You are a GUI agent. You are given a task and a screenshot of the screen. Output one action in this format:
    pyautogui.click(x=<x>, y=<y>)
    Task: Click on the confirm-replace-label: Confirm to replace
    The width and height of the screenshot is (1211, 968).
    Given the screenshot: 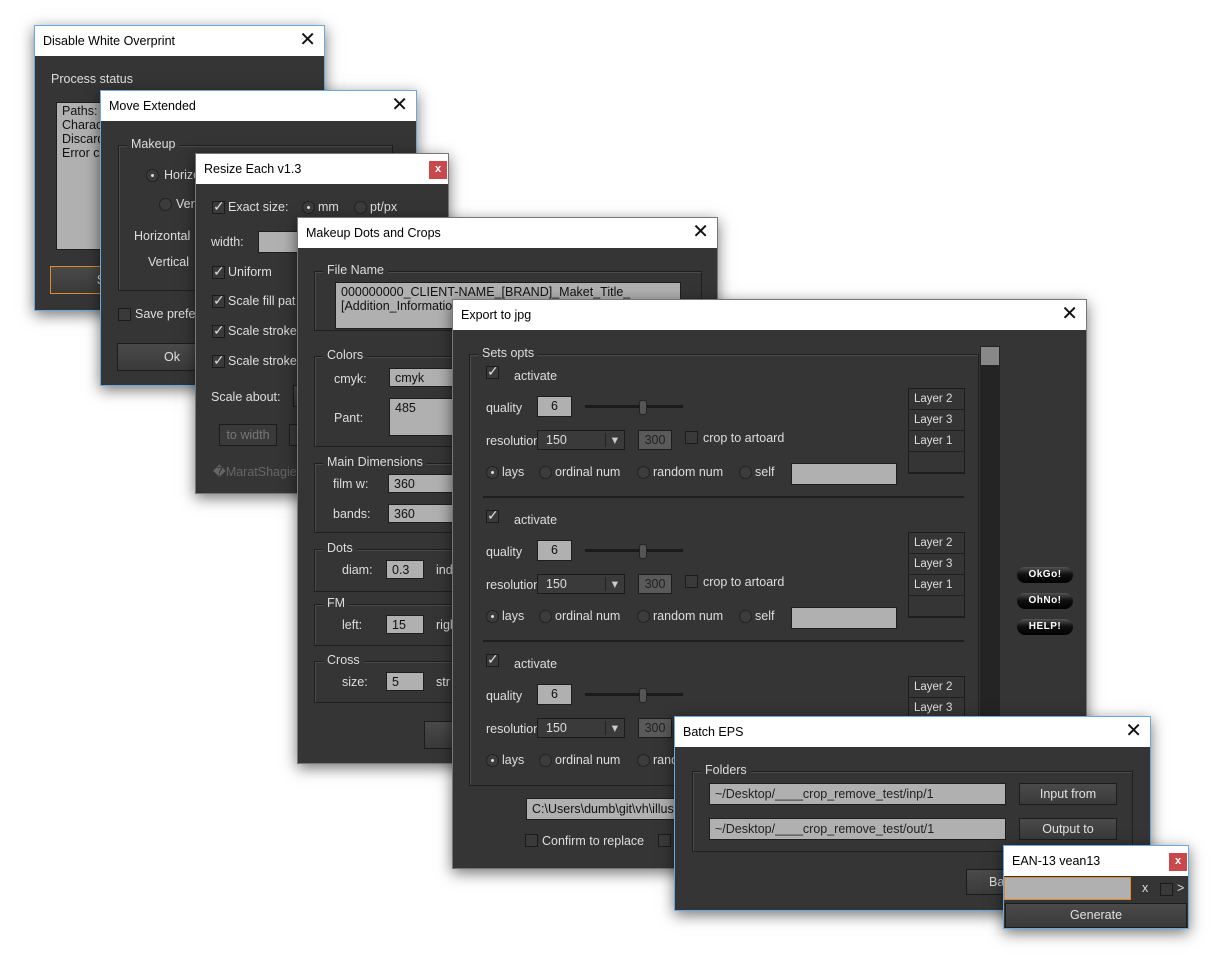 What is the action you would take?
    pyautogui.click(x=593, y=841)
    